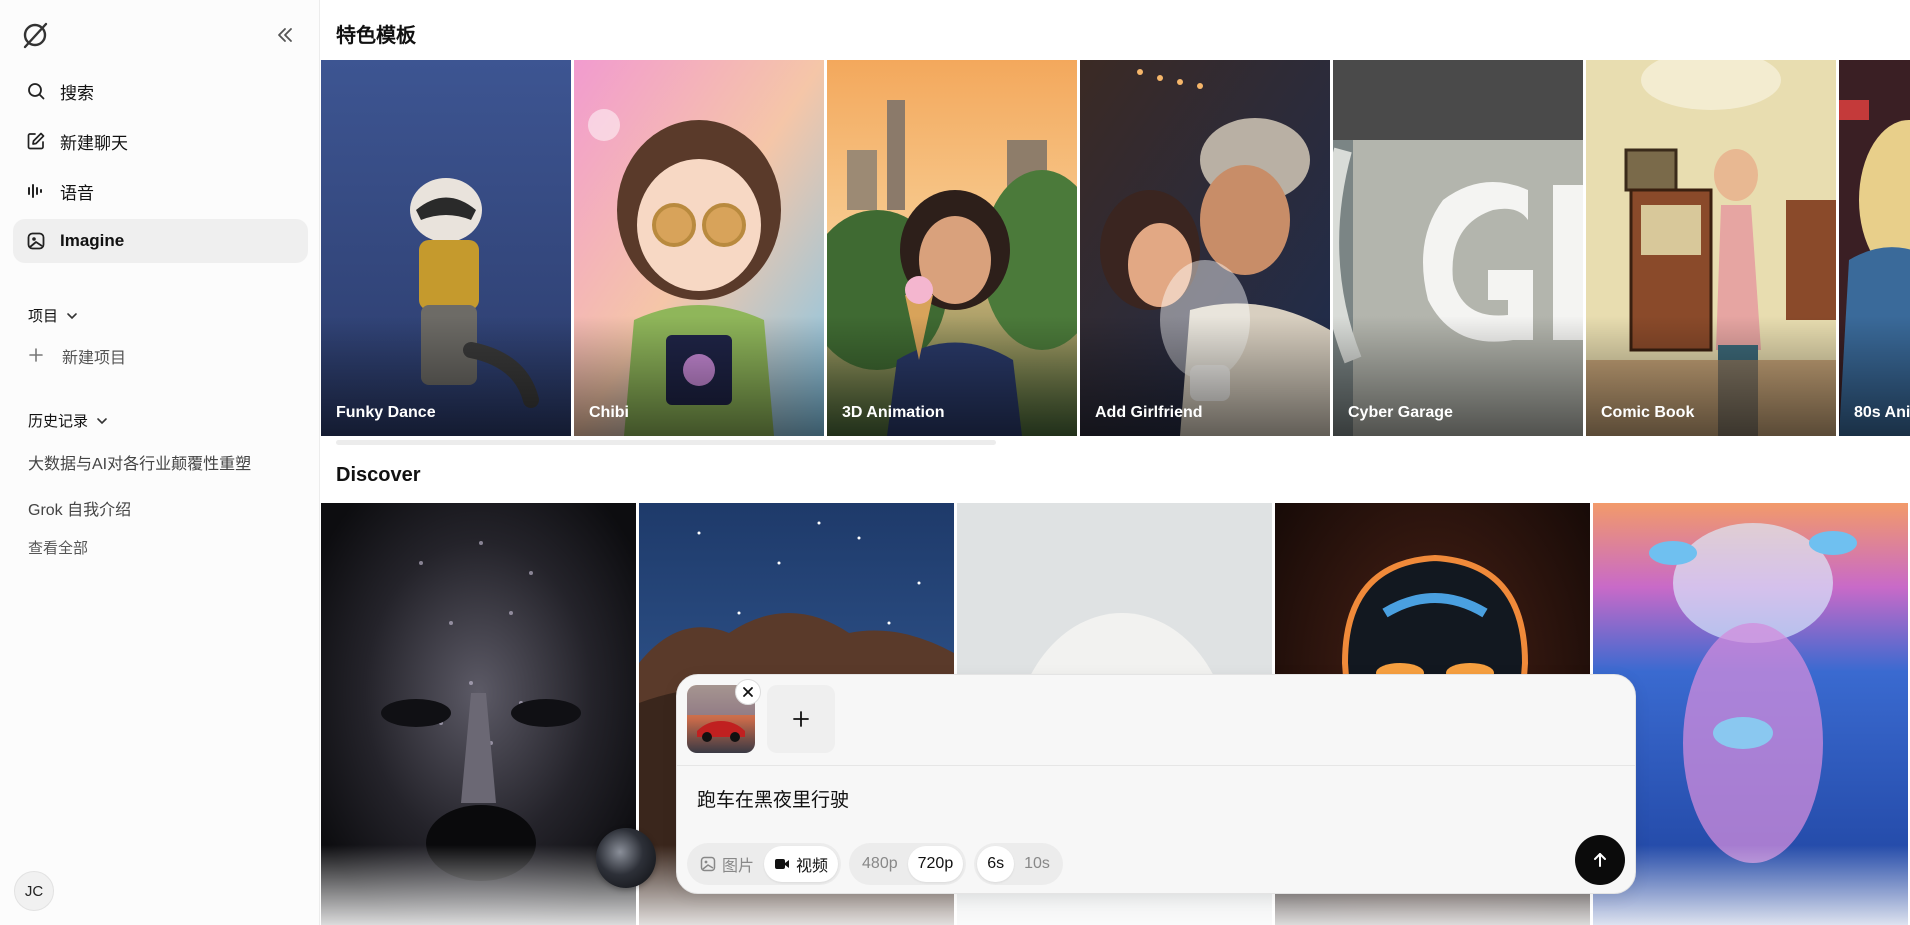 The height and width of the screenshot is (925, 1910). Describe the element at coordinates (935, 864) in the screenshot. I see `resolution-720p-button: 720p` at that location.